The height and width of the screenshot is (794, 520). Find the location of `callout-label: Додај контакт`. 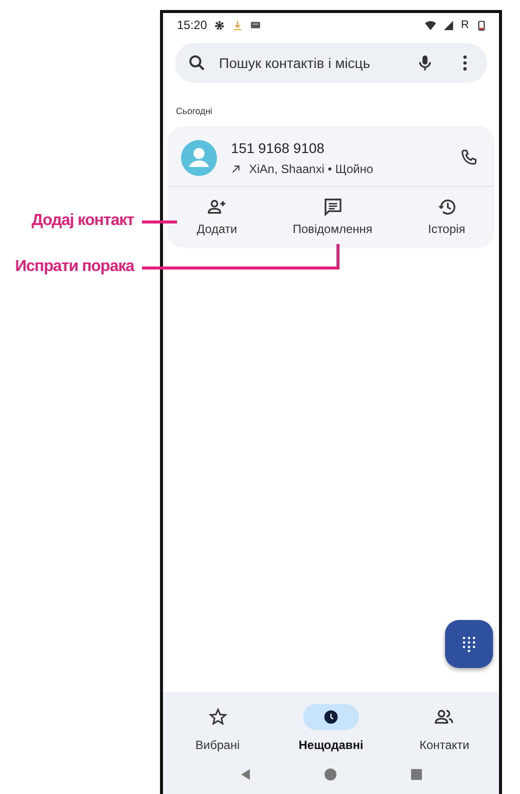

callout-label: Додај контакт is located at coordinates (83, 221).